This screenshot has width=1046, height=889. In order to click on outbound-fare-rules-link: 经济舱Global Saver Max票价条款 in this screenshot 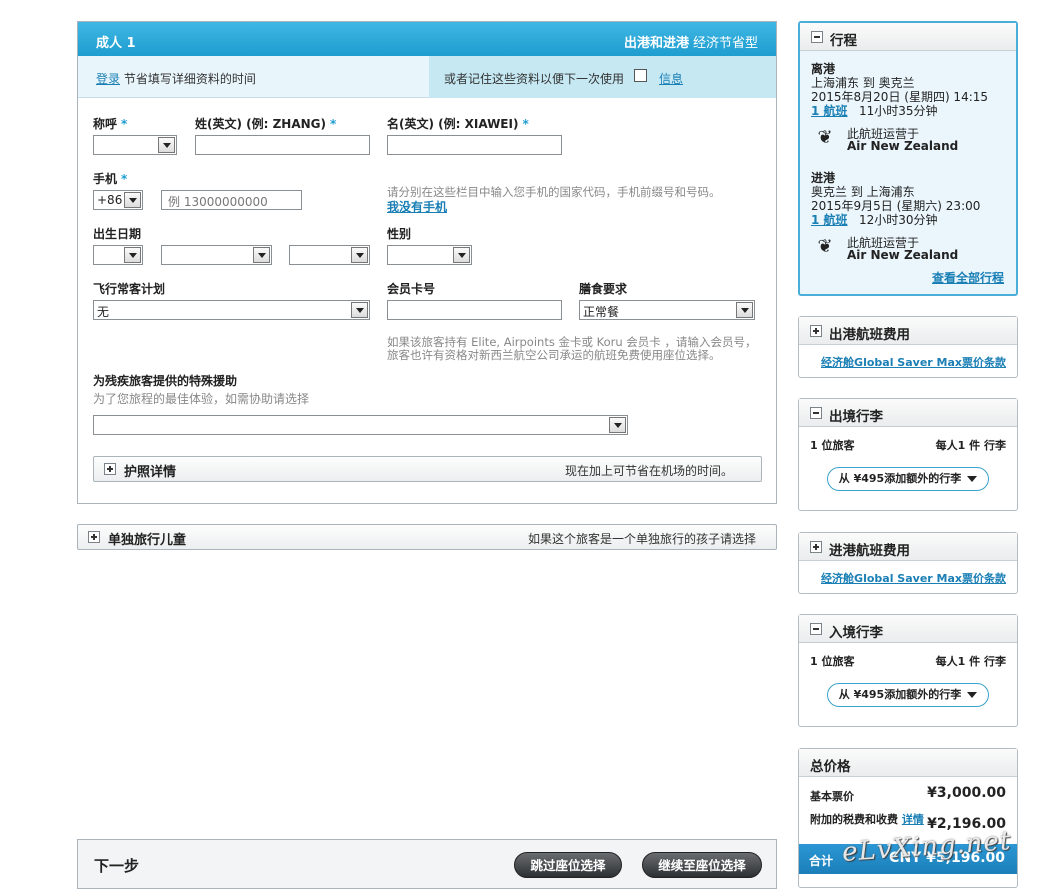, I will do `click(913, 362)`.